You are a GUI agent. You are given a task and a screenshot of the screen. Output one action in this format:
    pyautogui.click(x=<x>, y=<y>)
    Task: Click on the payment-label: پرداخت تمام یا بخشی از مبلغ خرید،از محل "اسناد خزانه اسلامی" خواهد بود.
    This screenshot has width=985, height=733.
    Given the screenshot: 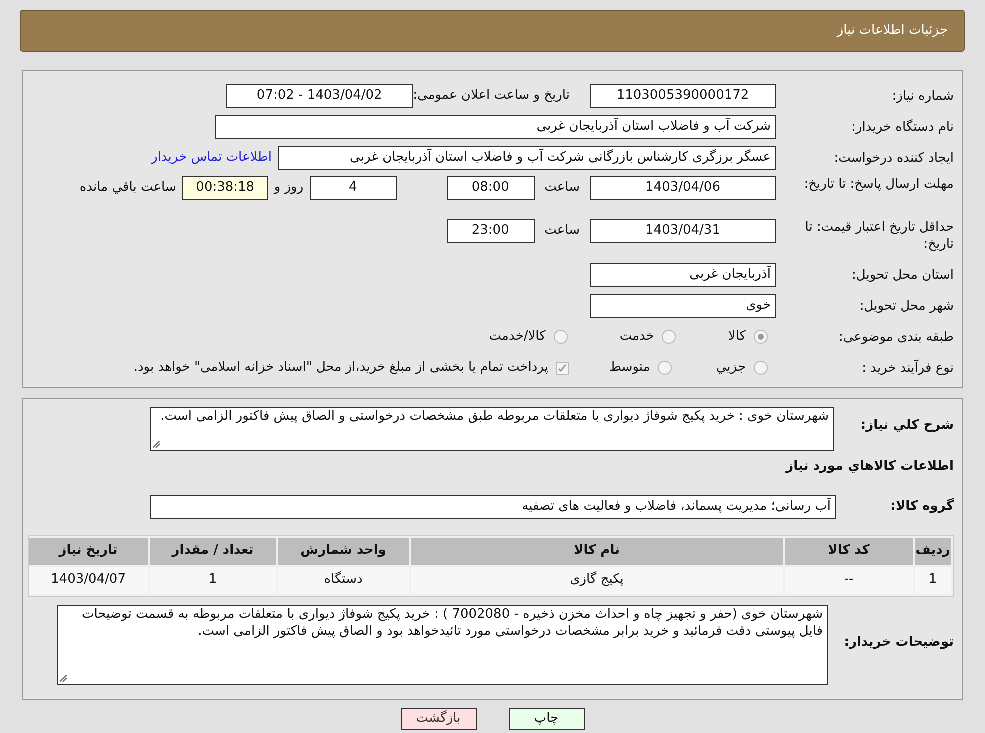 What is the action you would take?
    pyautogui.click(x=341, y=368)
    